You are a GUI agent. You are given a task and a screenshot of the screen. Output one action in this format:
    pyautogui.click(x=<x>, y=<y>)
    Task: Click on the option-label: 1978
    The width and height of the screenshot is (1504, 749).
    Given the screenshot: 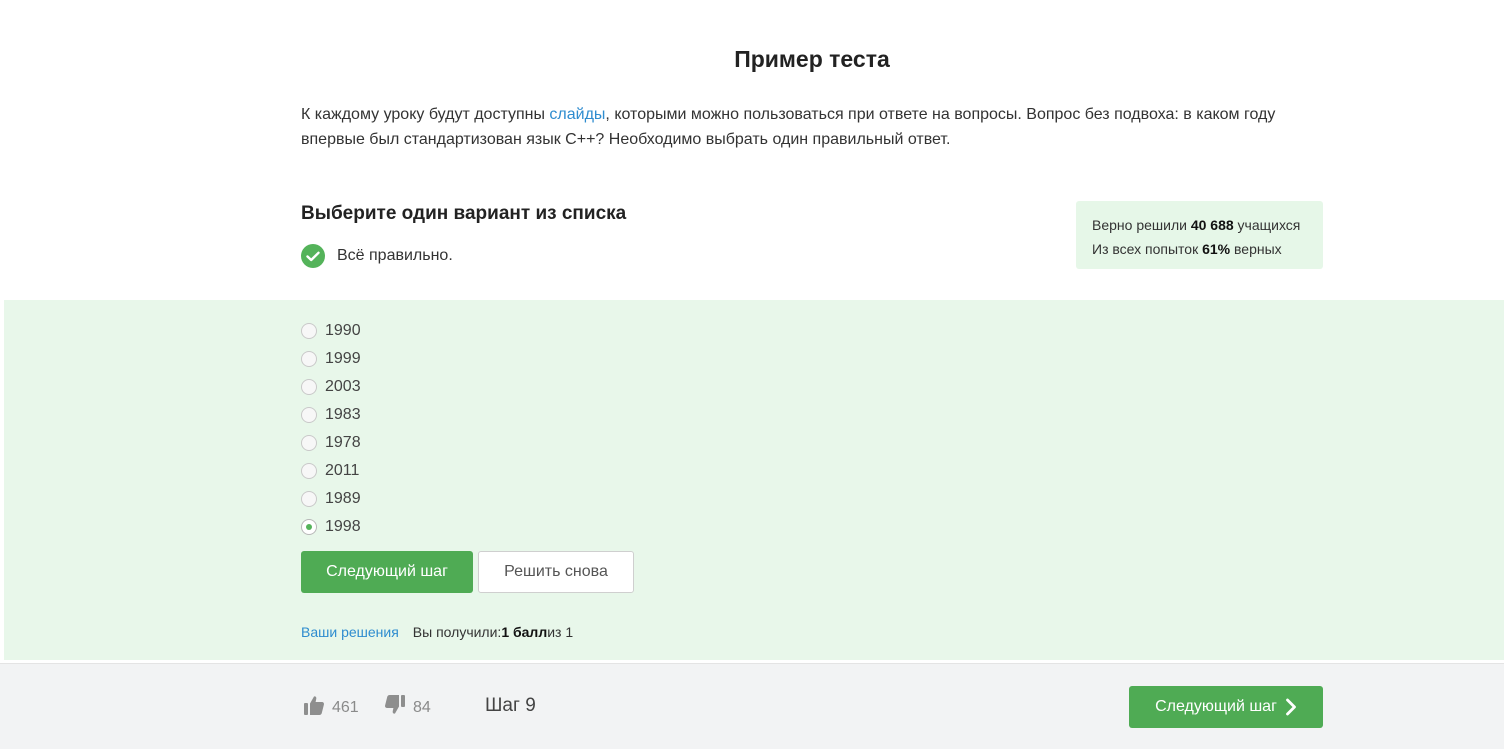 What is the action you would take?
    pyautogui.click(x=343, y=442)
    